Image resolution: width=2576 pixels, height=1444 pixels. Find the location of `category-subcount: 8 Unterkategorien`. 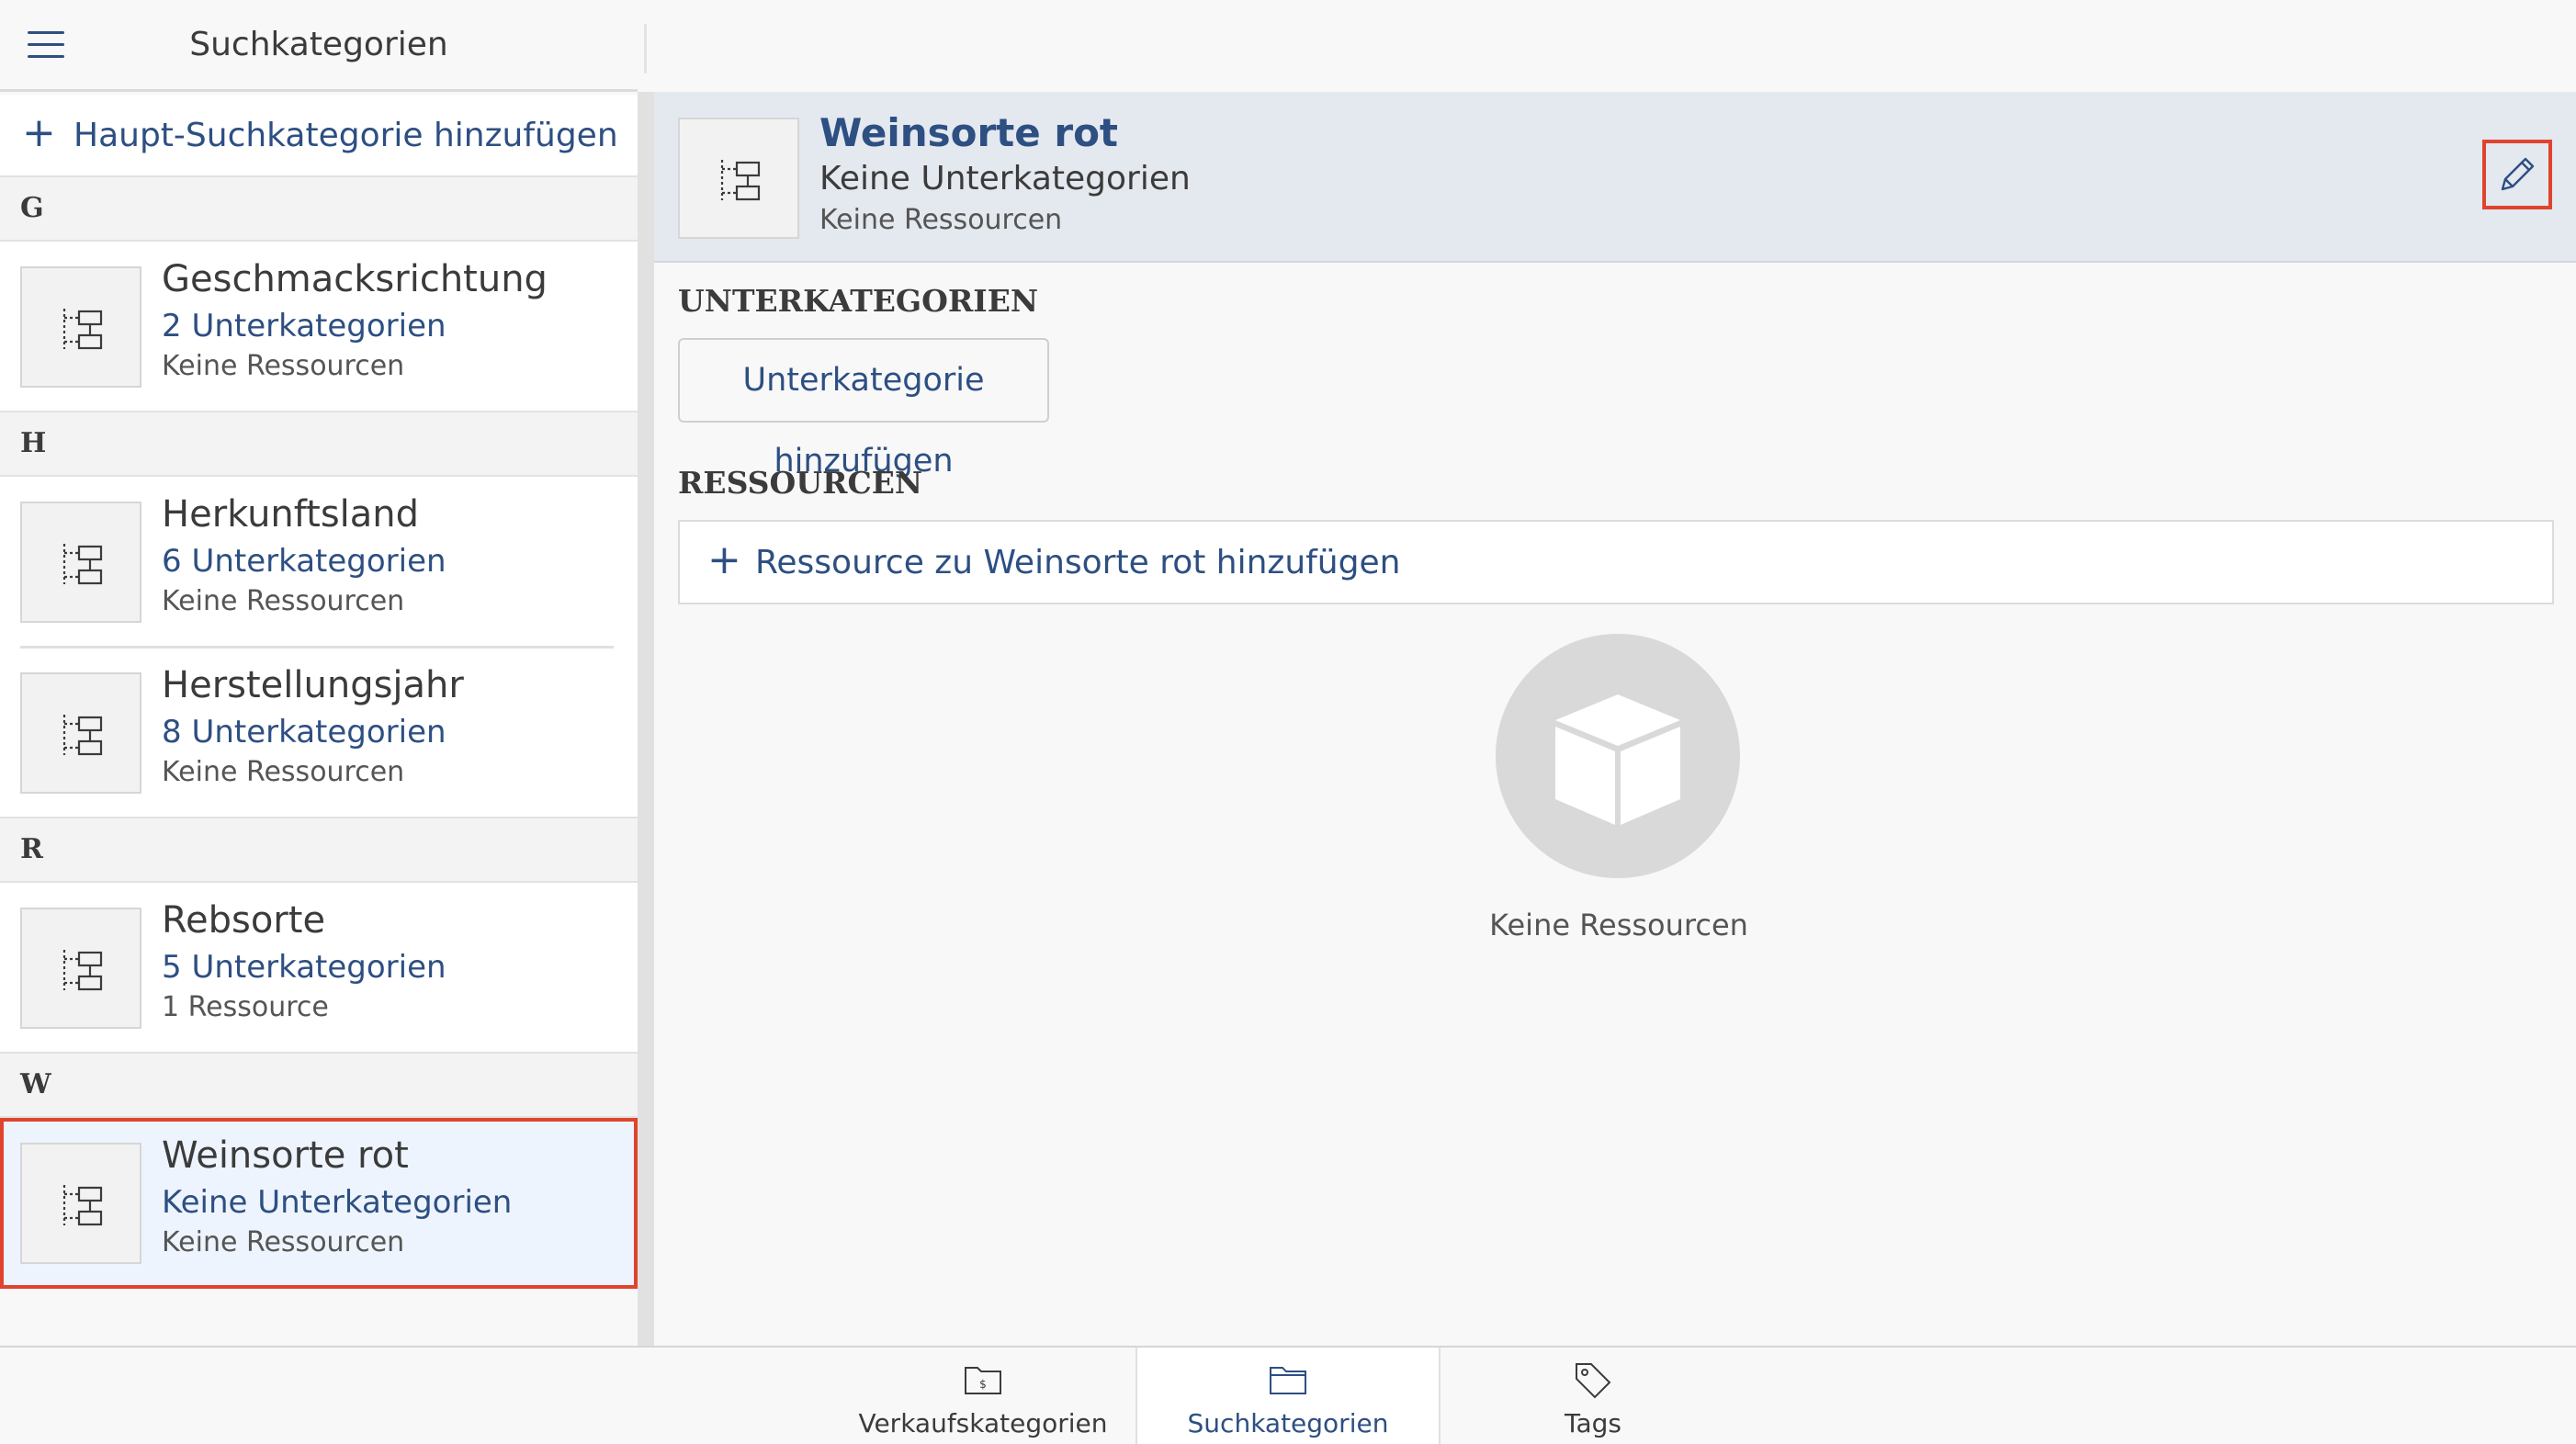

category-subcount: 8 Unterkategorien is located at coordinates (304, 732).